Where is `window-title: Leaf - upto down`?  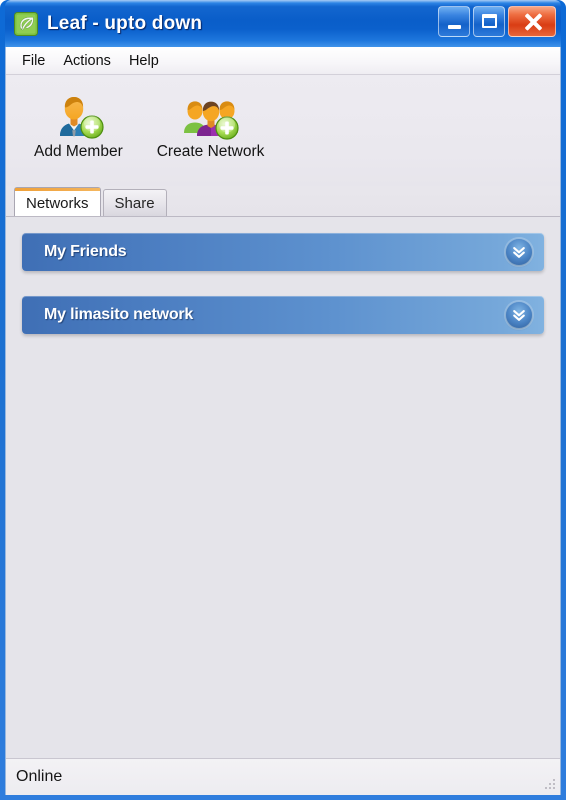
window-title: Leaf - upto down is located at coordinates (125, 23).